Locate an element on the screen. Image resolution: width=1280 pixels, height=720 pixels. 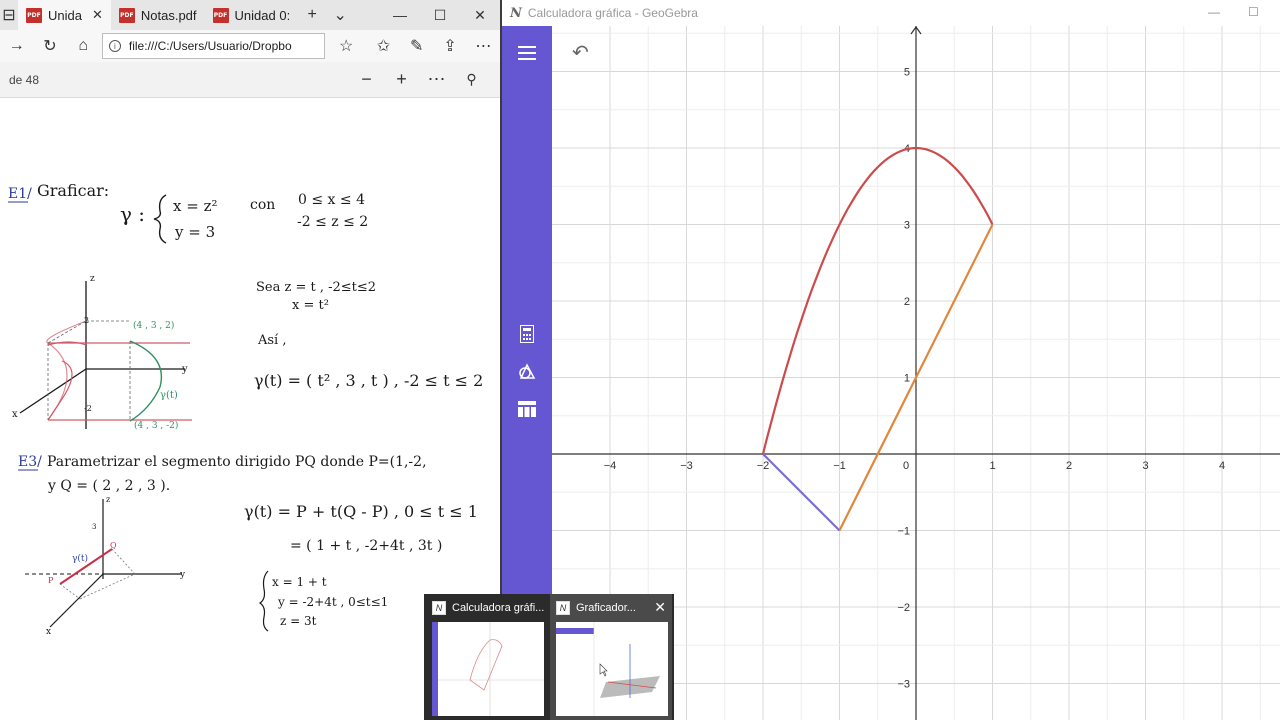
svg-text: 3 is located at coordinates (94, 527).